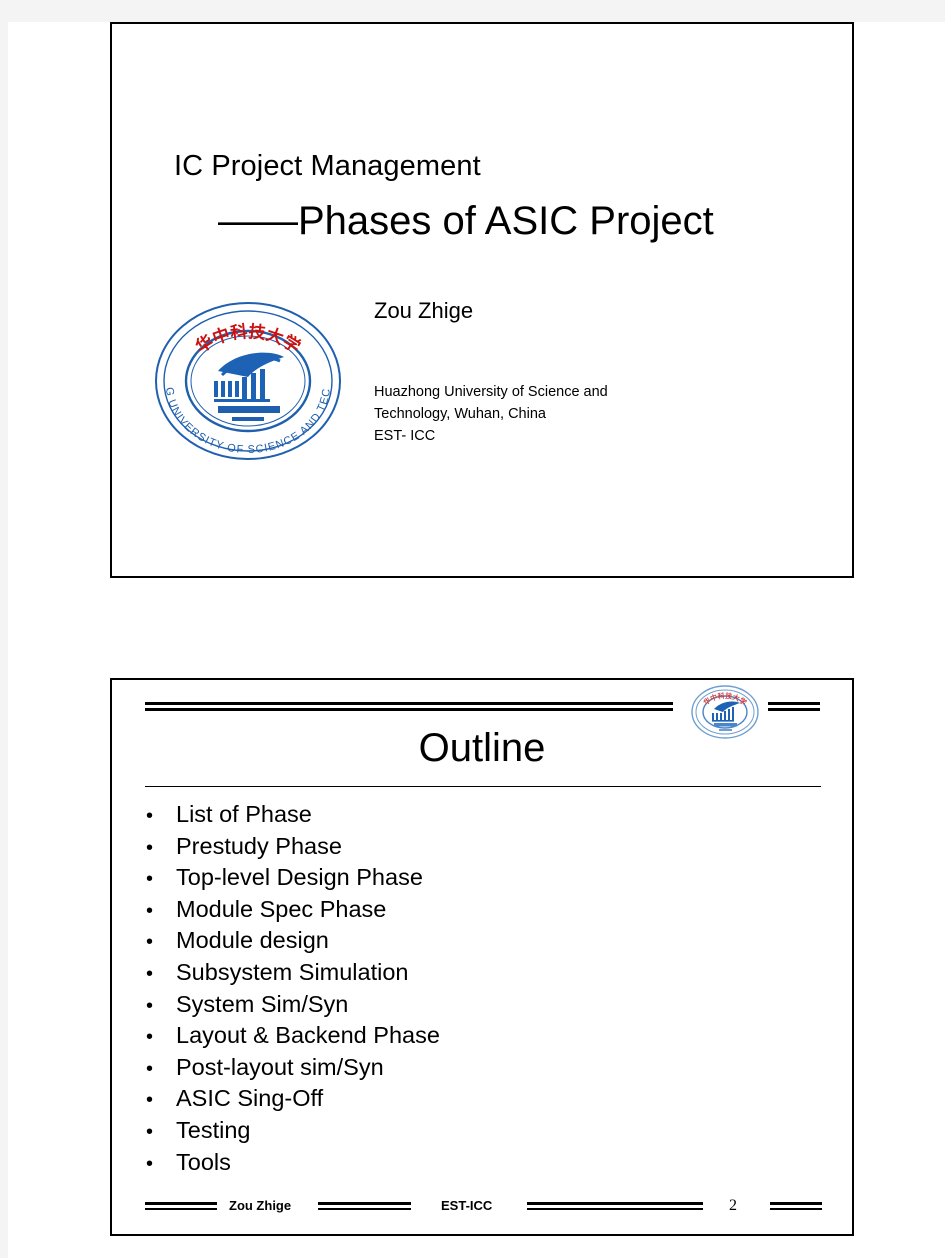 The height and width of the screenshot is (1258, 945). What do you see at coordinates (405, 436) in the screenshot?
I see `affiliation-line-3: EST- ICC` at bounding box center [405, 436].